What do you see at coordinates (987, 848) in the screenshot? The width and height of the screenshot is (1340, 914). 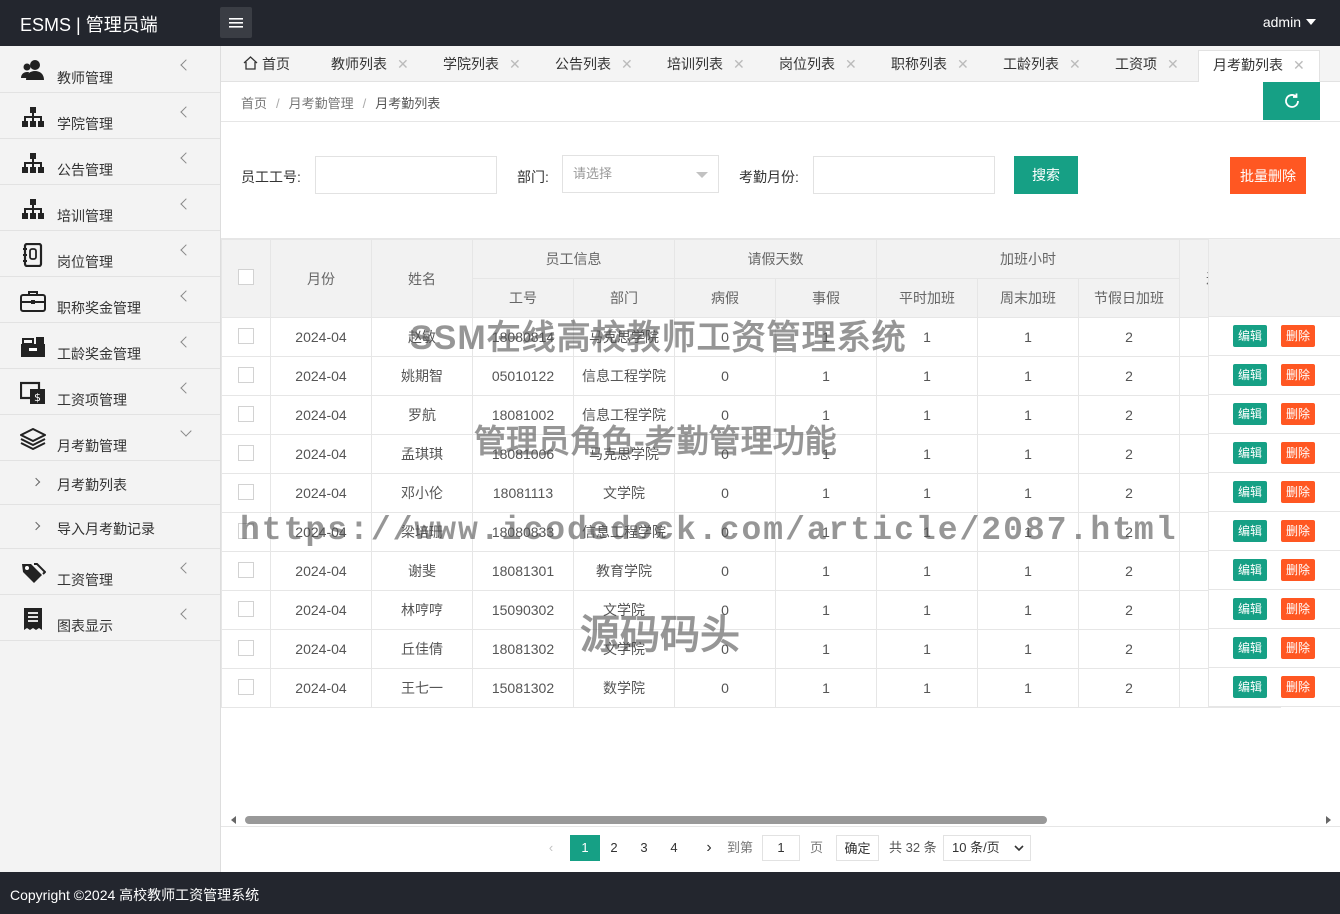 I see `page-size-select: 10 条/页` at bounding box center [987, 848].